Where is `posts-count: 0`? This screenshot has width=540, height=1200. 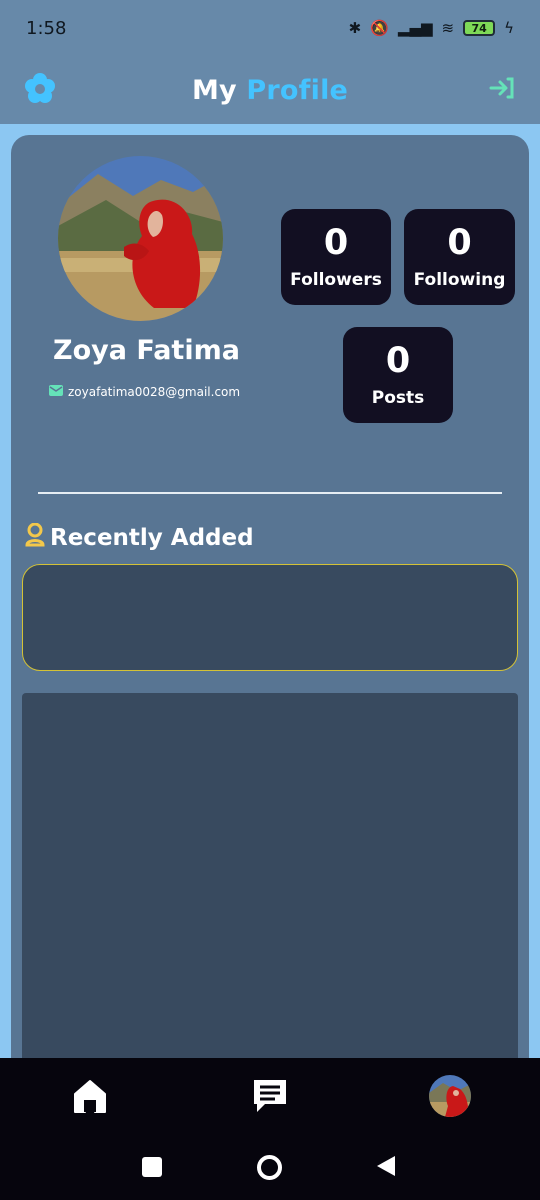 posts-count: 0 is located at coordinates (398, 361).